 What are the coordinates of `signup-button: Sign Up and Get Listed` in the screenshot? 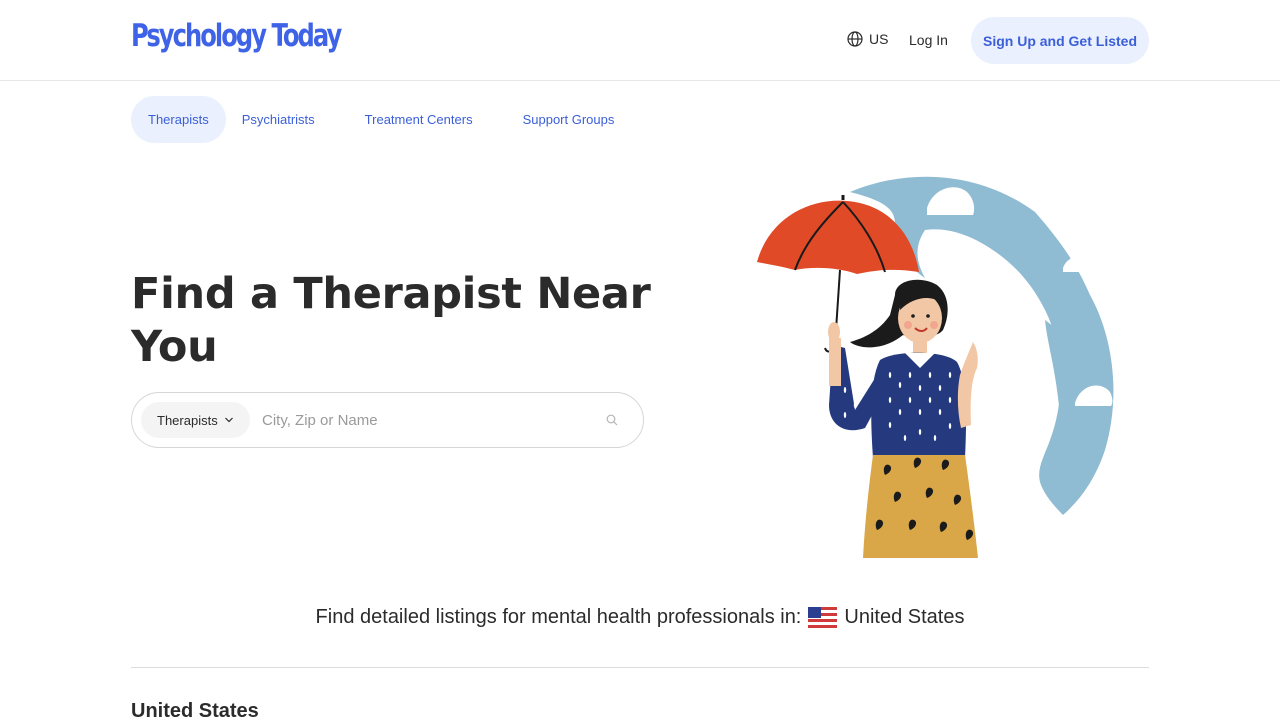 It's located at (1060, 40).